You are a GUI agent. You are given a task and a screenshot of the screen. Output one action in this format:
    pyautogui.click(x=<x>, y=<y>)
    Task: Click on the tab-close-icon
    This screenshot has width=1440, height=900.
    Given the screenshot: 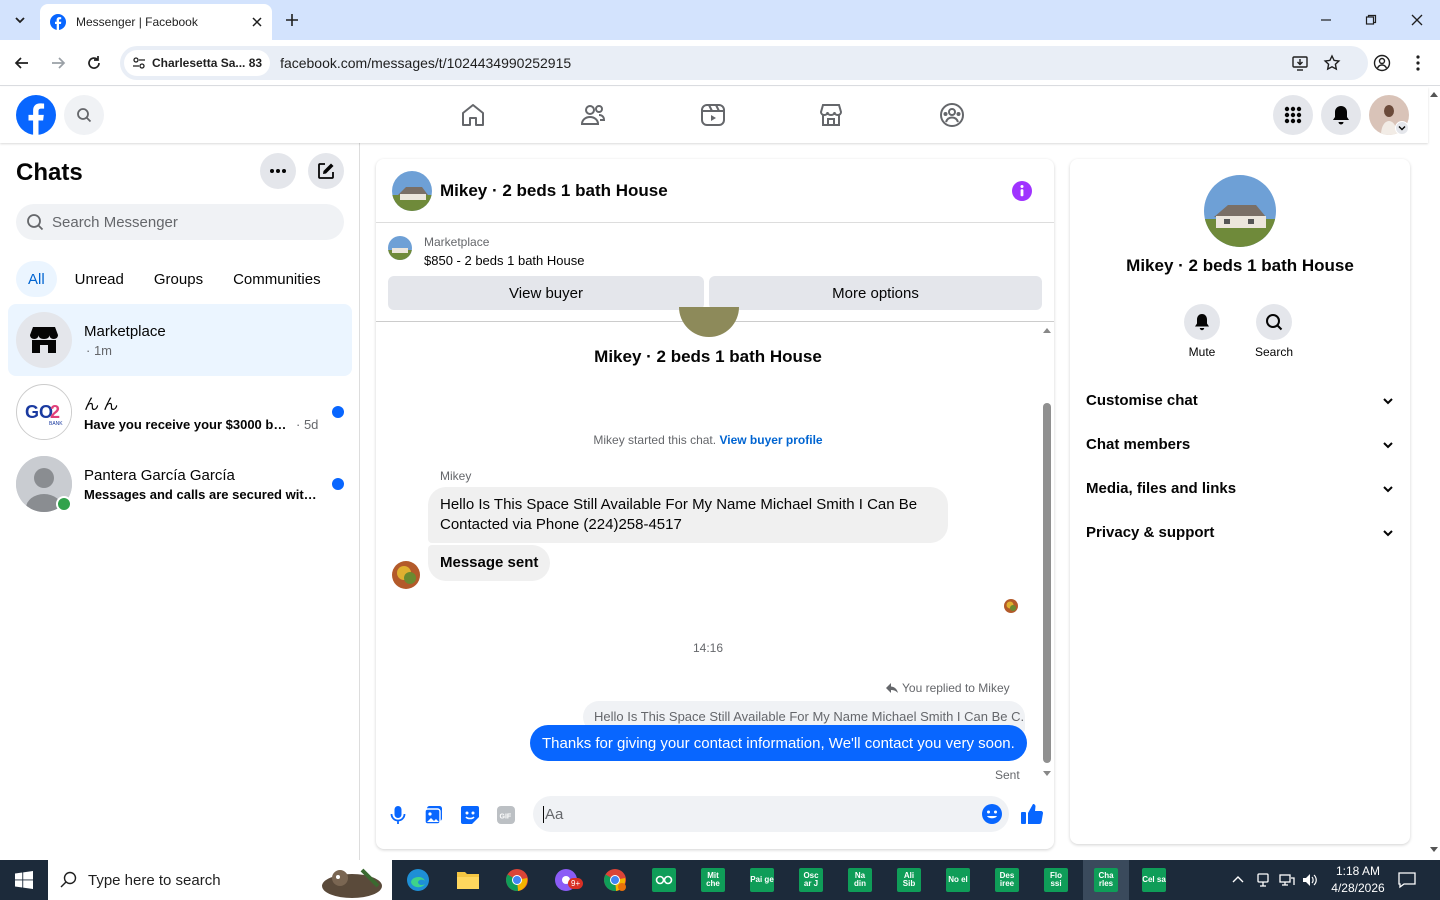 What is the action you would take?
    pyautogui.click(x=257, y=22)
    